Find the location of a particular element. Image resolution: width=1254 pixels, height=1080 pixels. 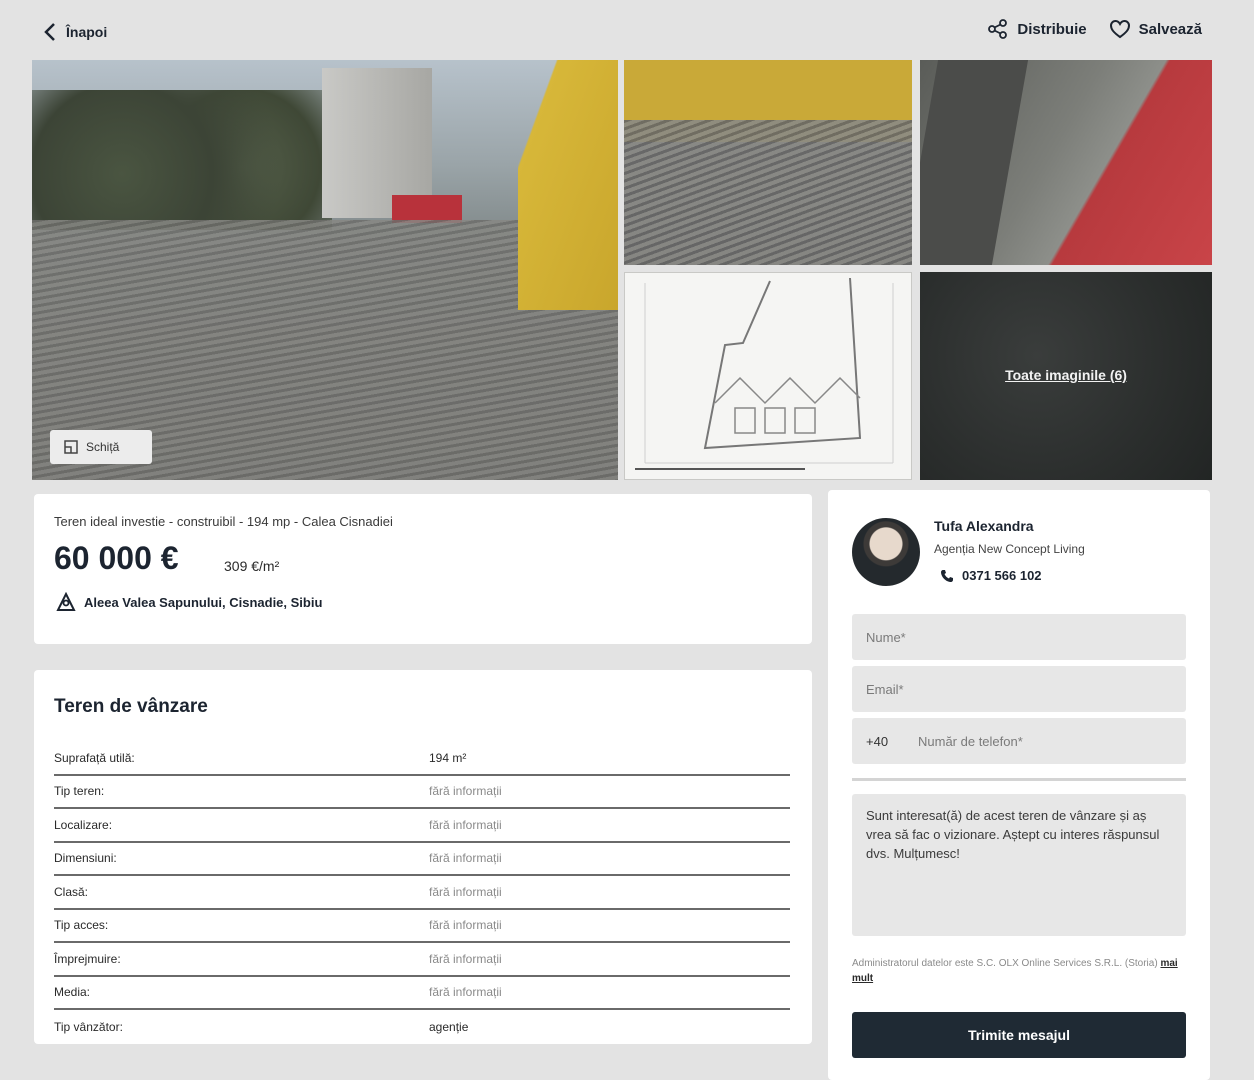

row-label: Dimensiuni: is located at coordinates (85, 858).